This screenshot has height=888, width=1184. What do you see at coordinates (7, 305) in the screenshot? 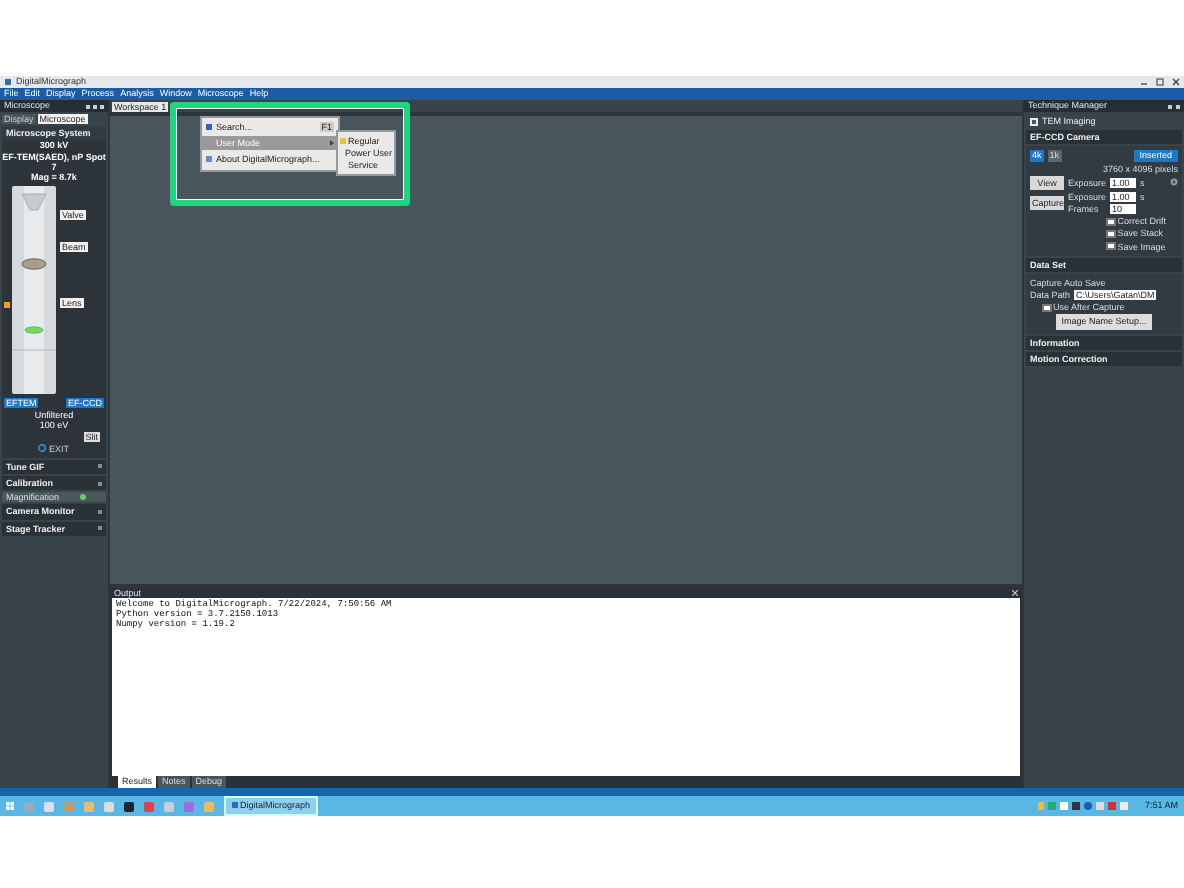
I see `indicator-icon` at bounding box center [7, 305].